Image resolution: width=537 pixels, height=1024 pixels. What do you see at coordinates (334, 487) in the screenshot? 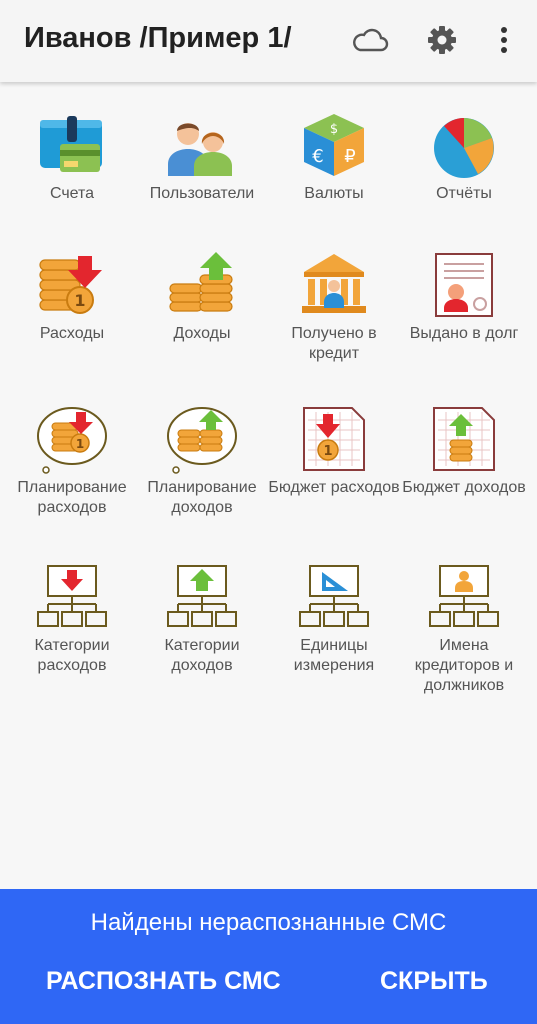
I see `tile-label: Бюджет расходов` at bounding box center [334, 487].